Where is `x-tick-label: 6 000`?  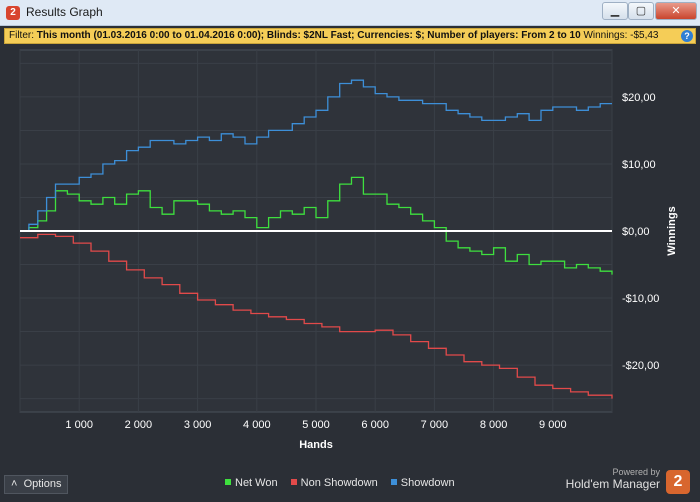
x-tick-label: 6 000 is located at coordinates (375, 425).